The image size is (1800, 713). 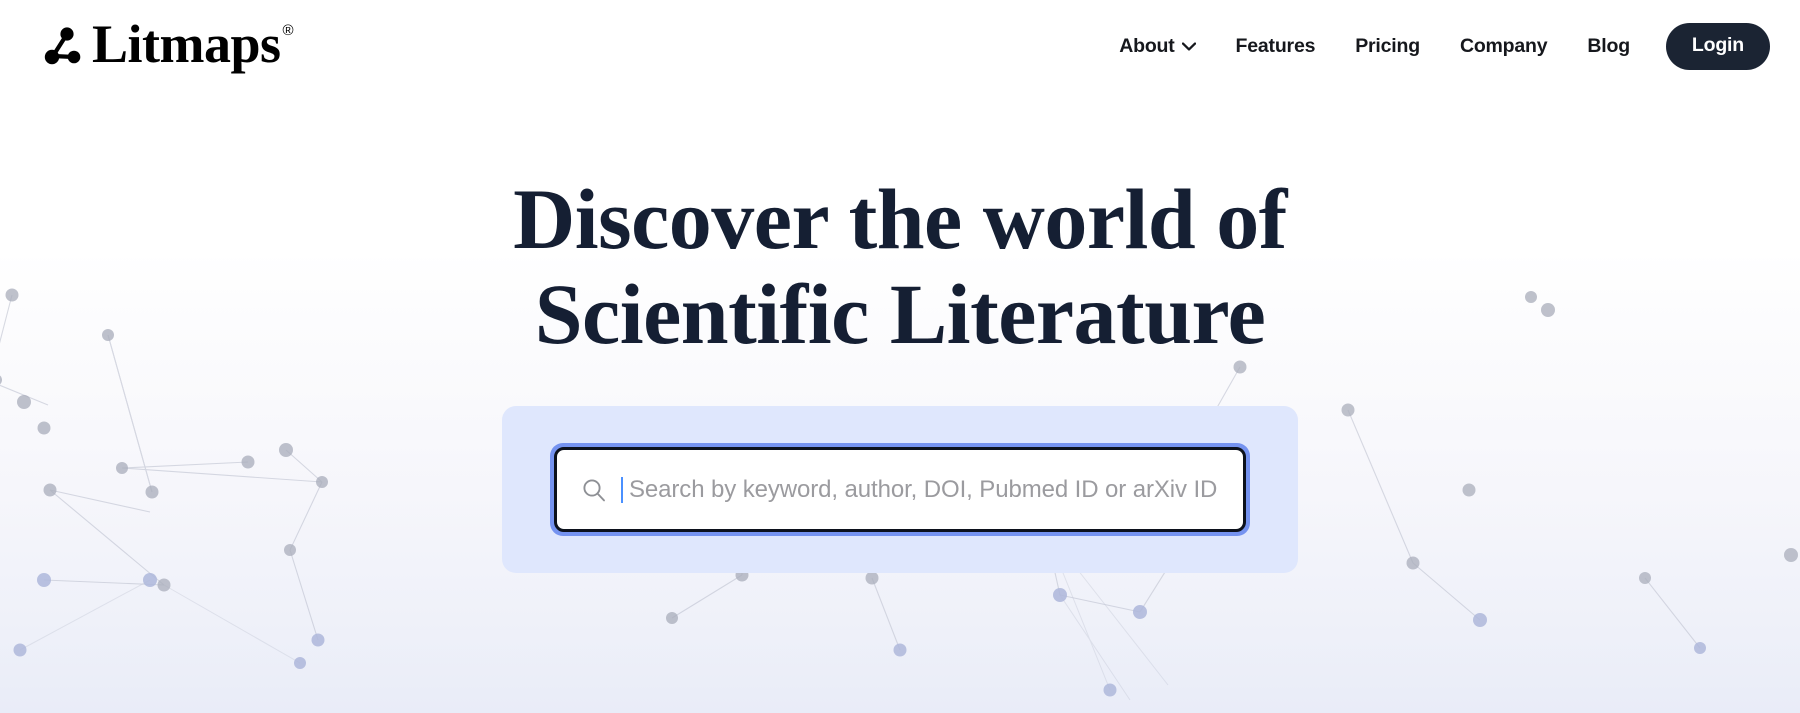 I want to click on chevron-down-icon, so click(x=1188, y=46).